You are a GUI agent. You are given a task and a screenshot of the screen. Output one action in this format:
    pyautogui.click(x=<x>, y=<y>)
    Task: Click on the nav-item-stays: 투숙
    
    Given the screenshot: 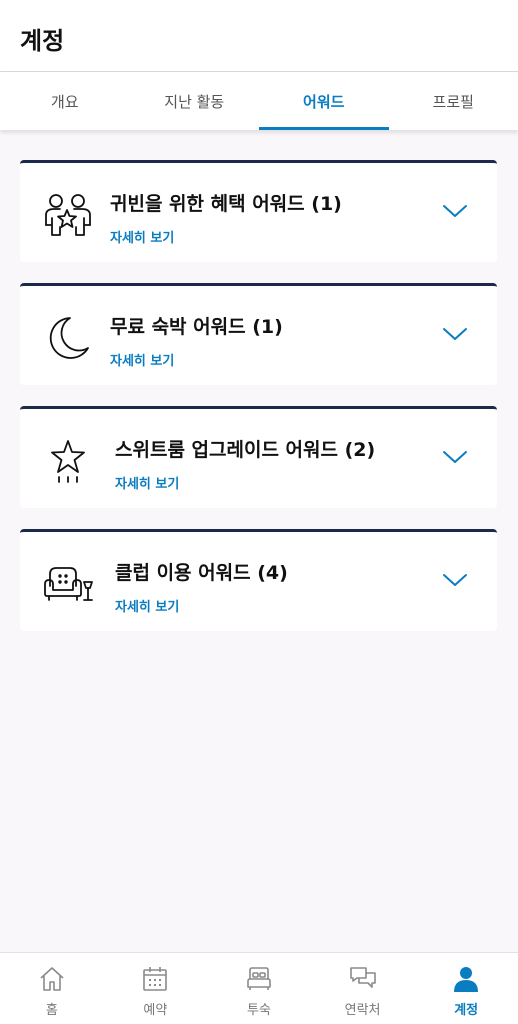 What is the action you would take?
    pyautogui.click(x=259, y=988)
    